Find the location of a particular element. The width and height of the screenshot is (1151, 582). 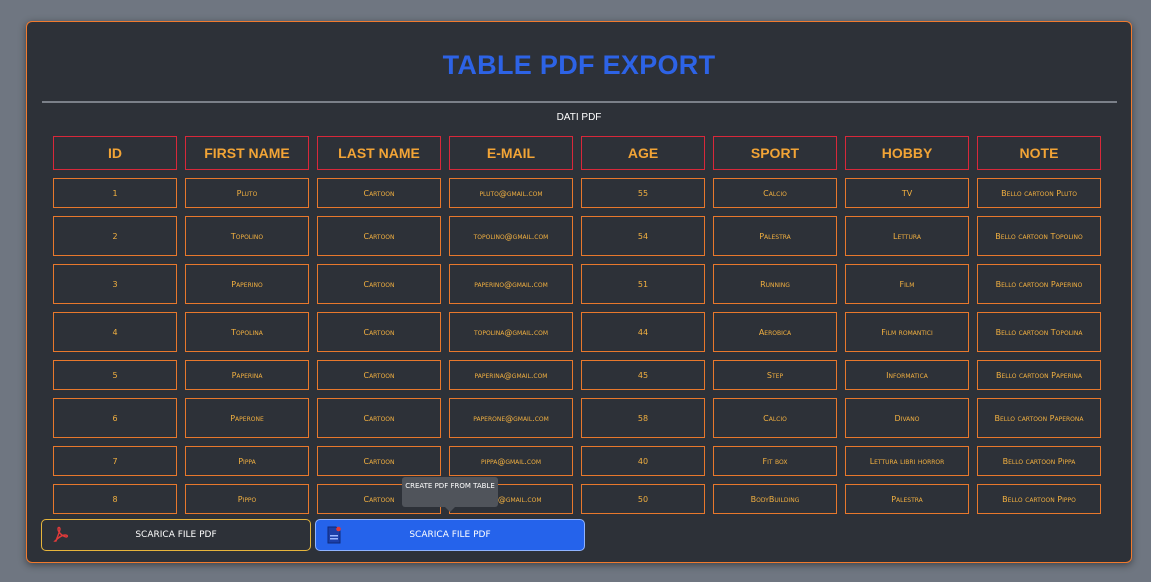

cell-email: paperina@gmail.com is located at coordinates (511, 375).